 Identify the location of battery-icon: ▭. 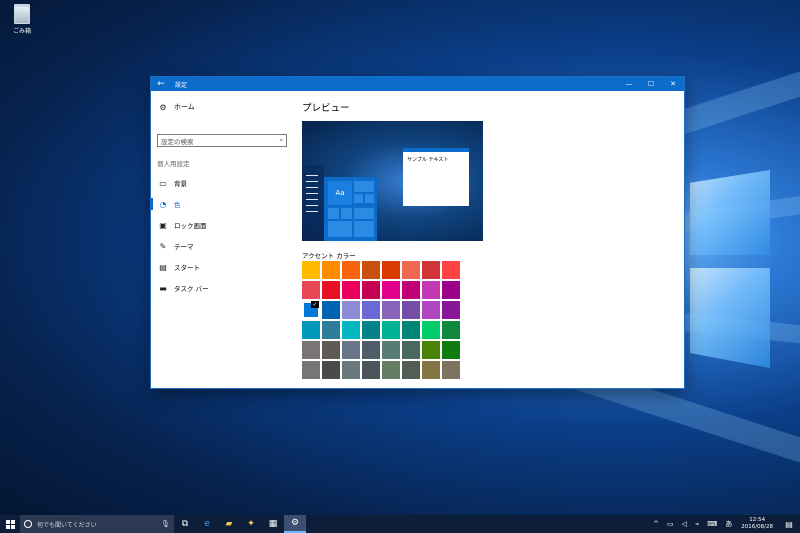
(670, 524).